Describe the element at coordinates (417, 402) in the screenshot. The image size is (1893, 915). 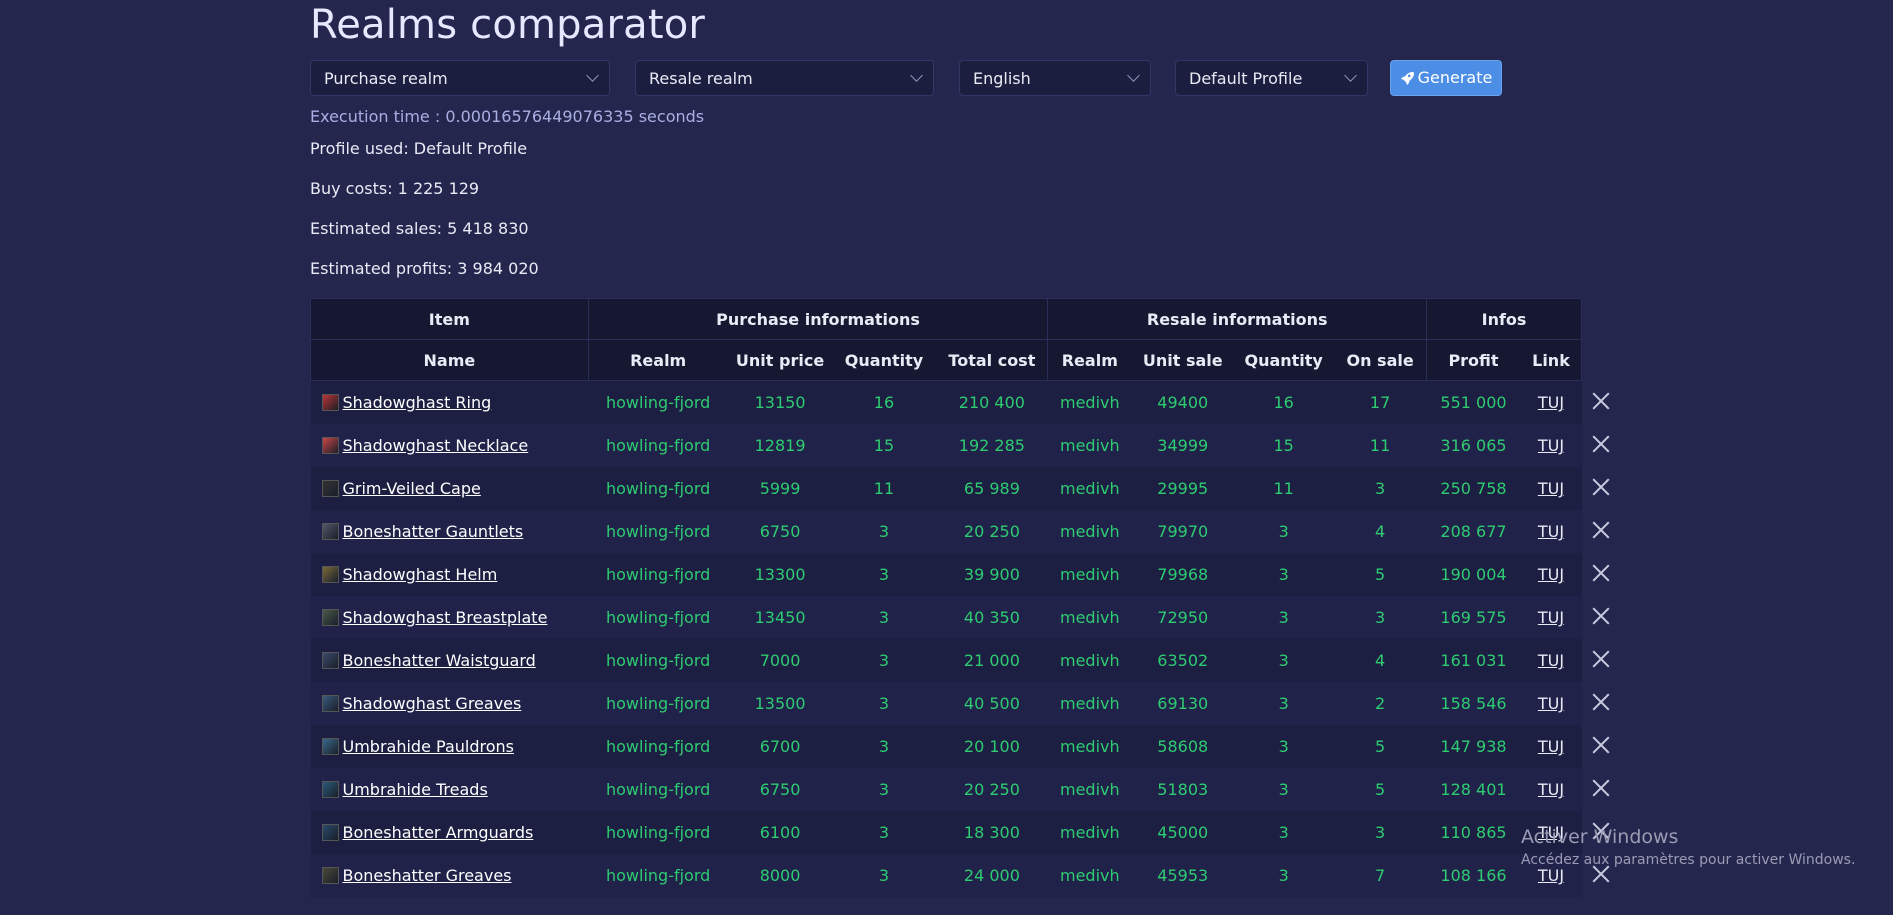
I see `item-link: Shadowghast Ring` at that location.